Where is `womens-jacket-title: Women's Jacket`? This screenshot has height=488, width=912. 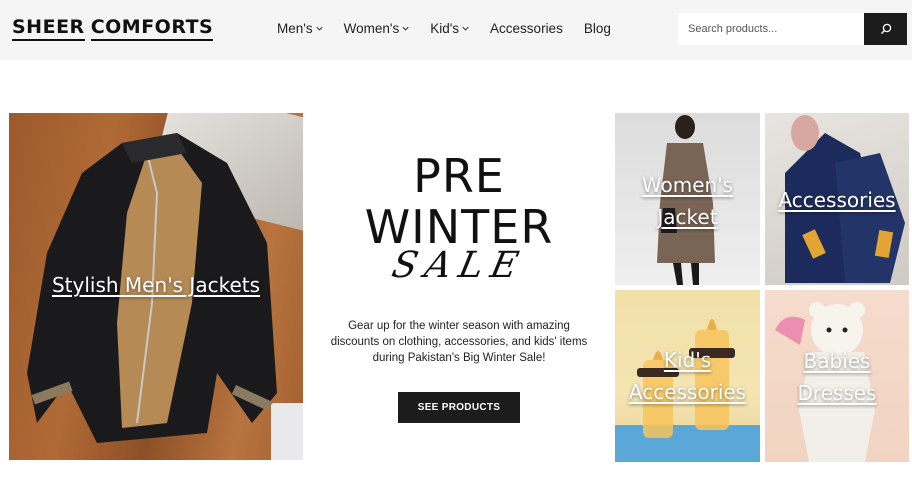 womens-jacket-title: Women's Jacket is located at coordinates (687, 201).